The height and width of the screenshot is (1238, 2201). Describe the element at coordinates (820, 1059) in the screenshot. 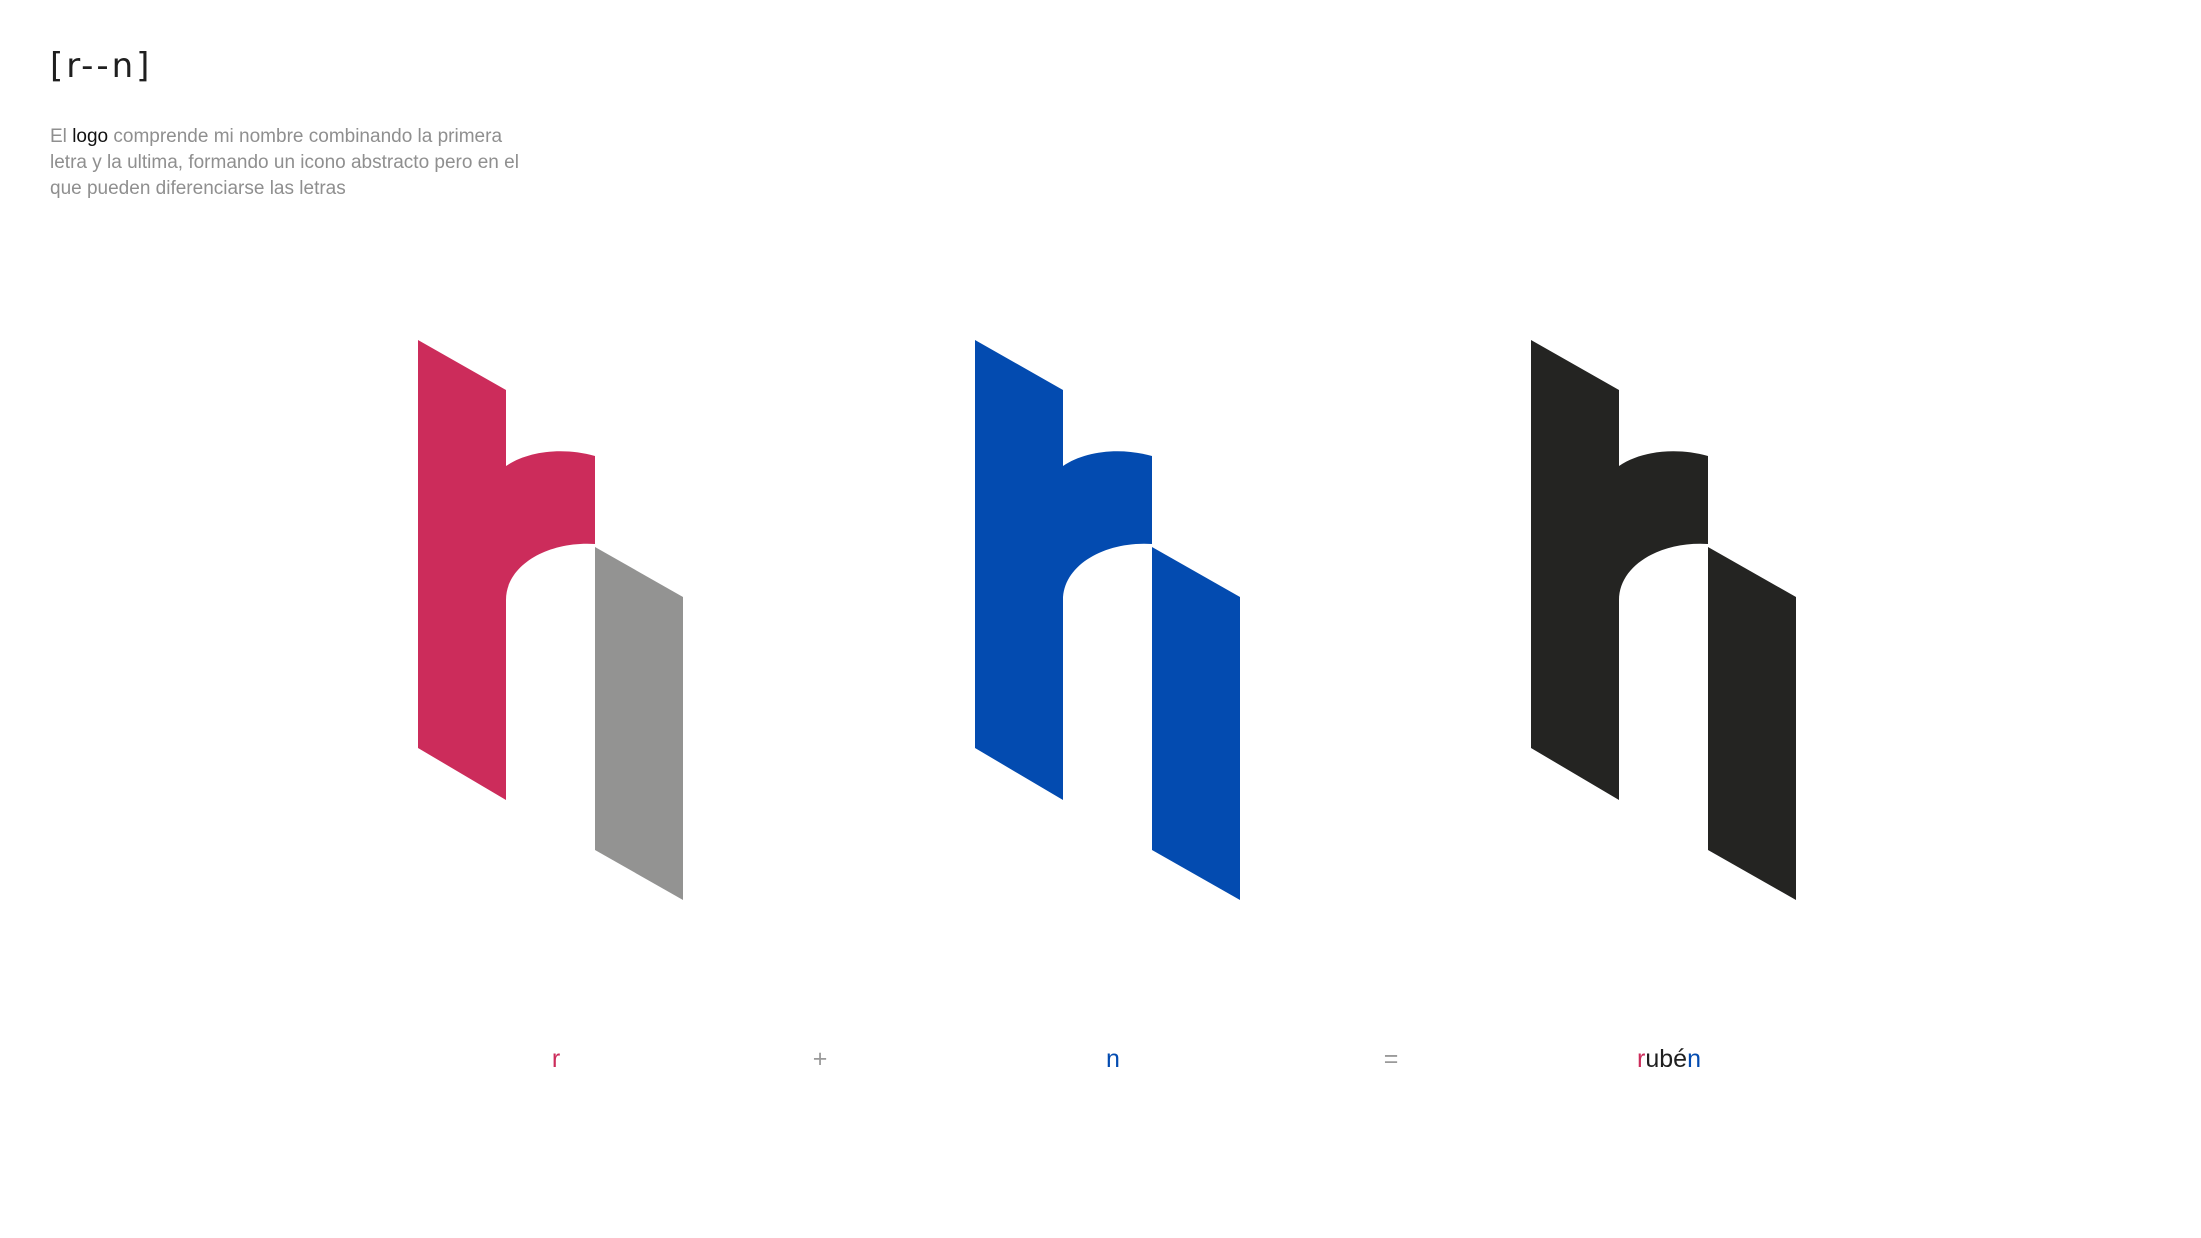

I see `equation-plus: +` at that location.